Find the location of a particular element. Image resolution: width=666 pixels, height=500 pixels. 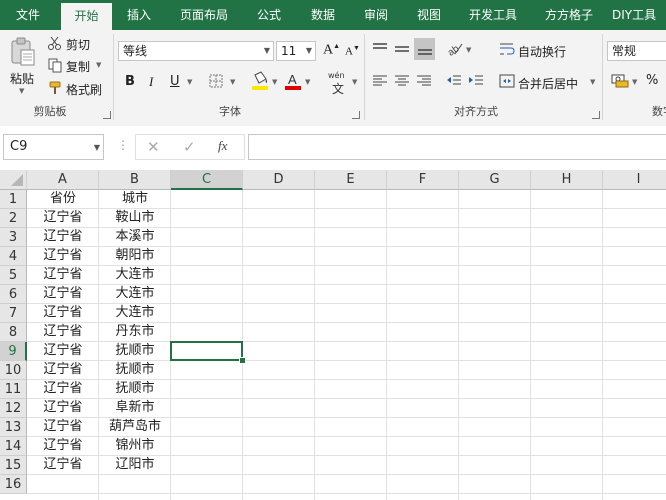

row-header-11: 11 is located at coordinates (13, 389).